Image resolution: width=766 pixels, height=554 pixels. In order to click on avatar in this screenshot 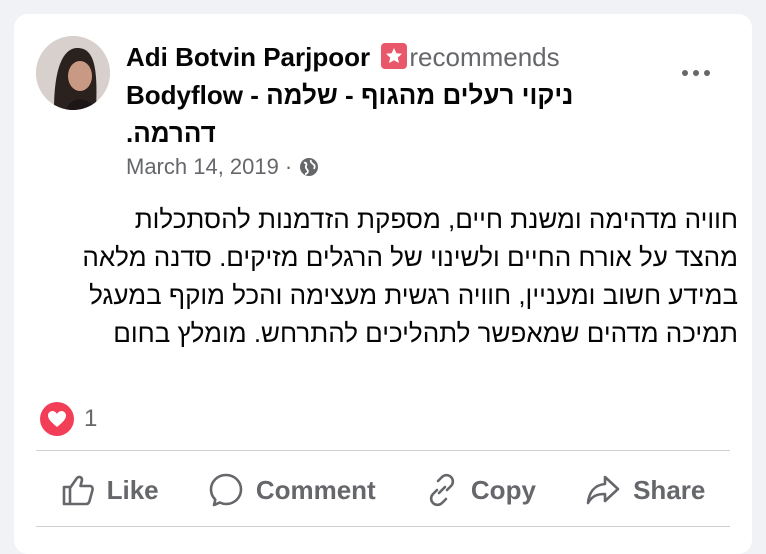, I will do `click(73, 73)`.